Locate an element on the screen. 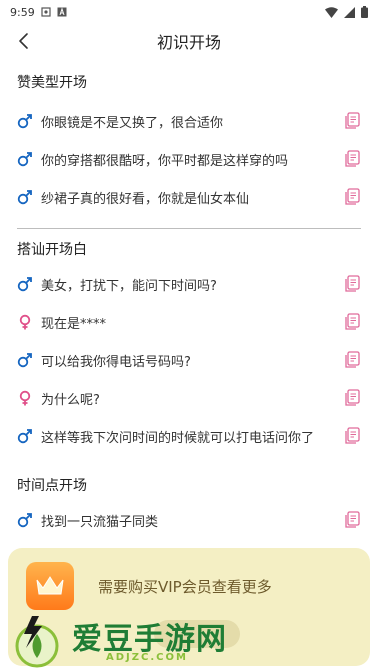  section-time-opener: 时间点开场 找到一只流猫子同类 is located at coordinates (189, 507).